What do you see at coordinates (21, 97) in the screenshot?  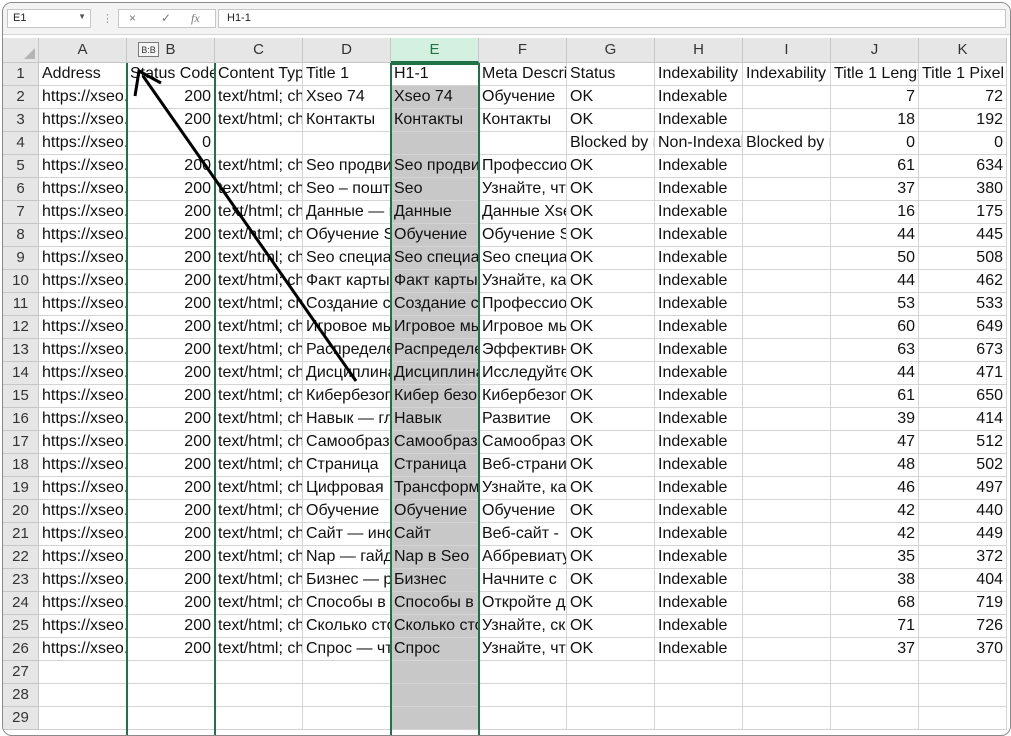 I see `row-header-2: 2` at bounding box center [21, 97].